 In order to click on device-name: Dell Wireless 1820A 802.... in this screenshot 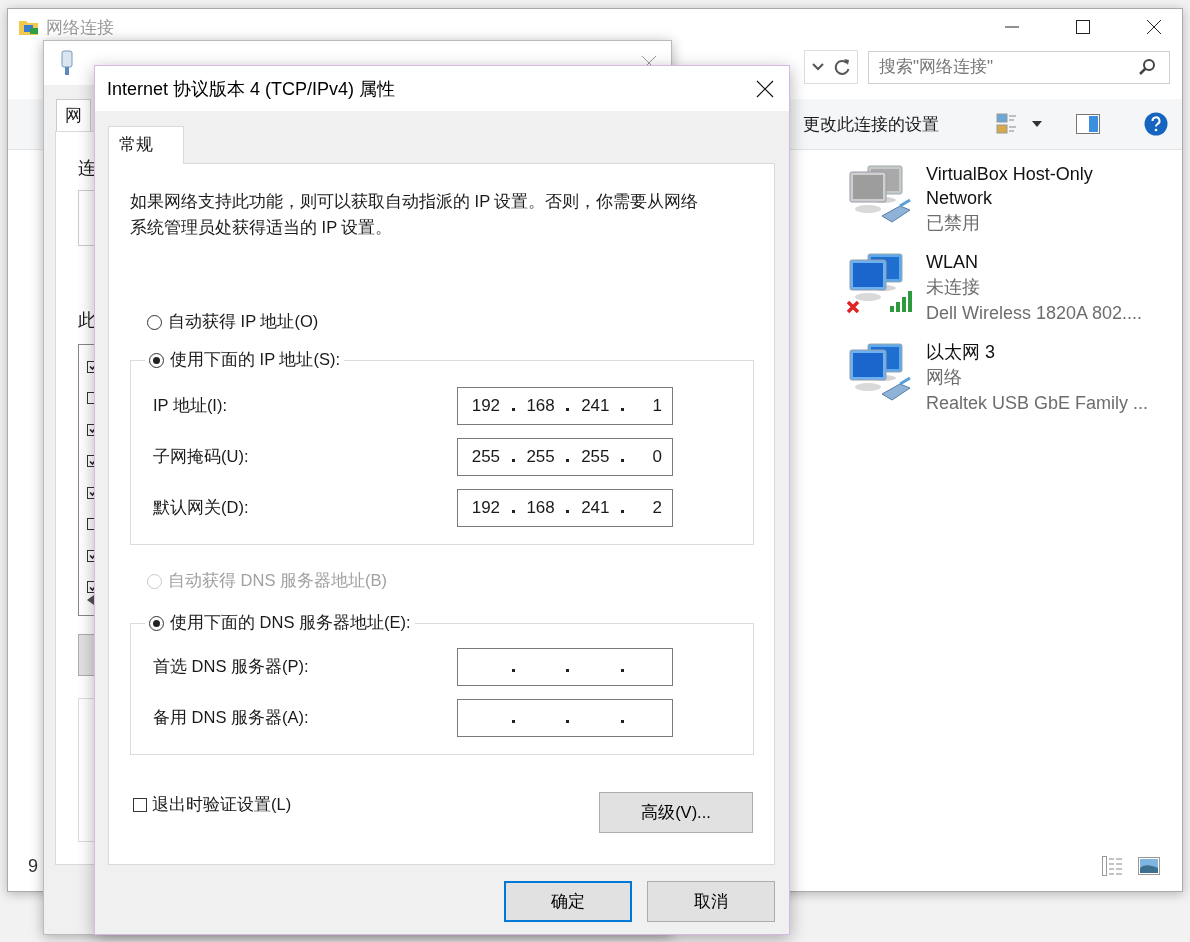, I will do `click(1034, 313)`.